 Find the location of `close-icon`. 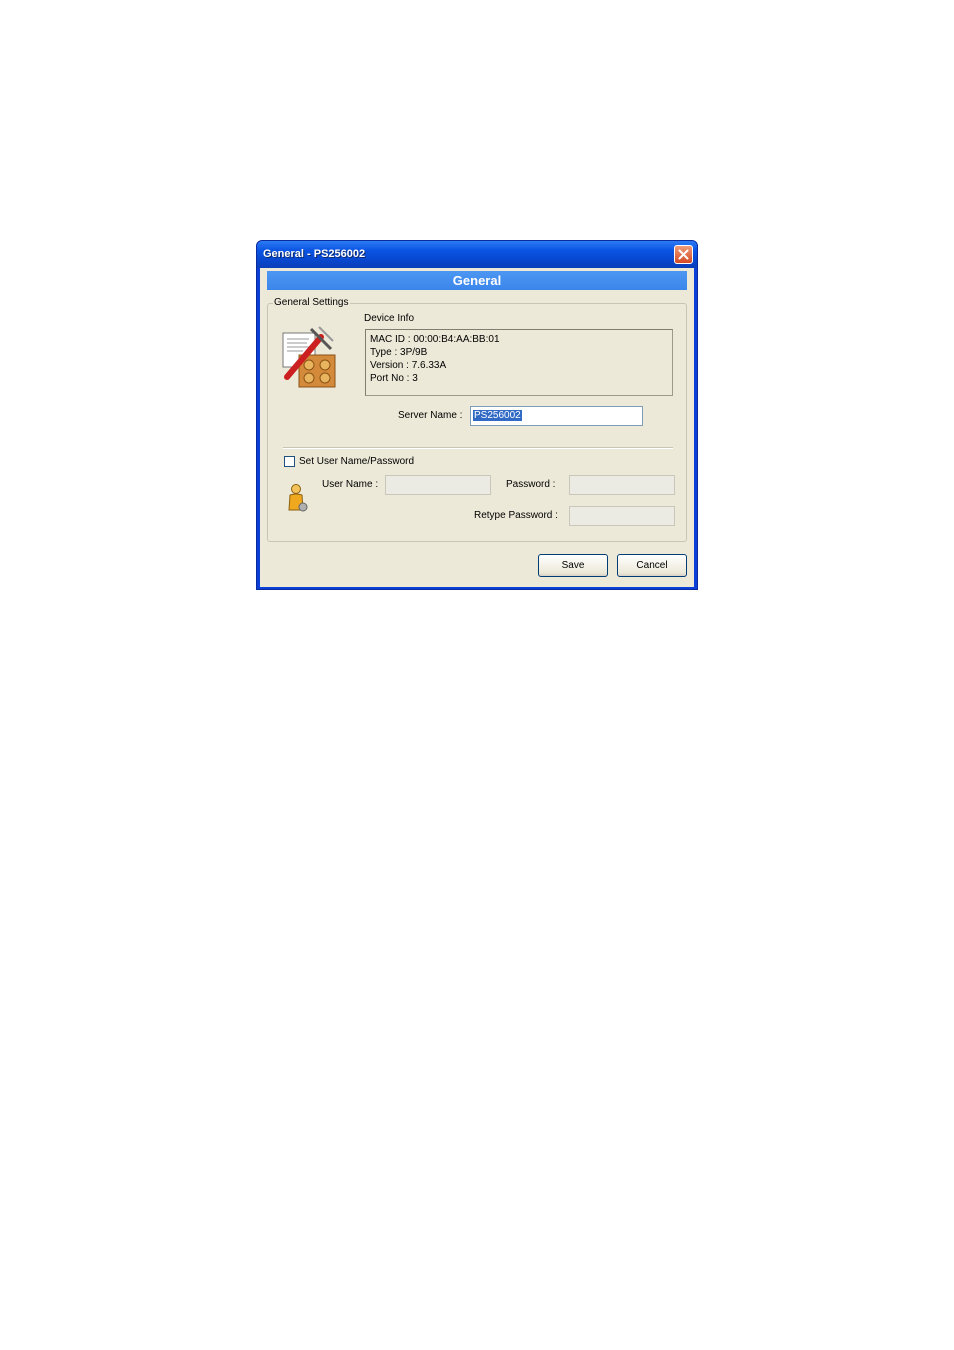

close-icon is located at coordinates (683, 254).